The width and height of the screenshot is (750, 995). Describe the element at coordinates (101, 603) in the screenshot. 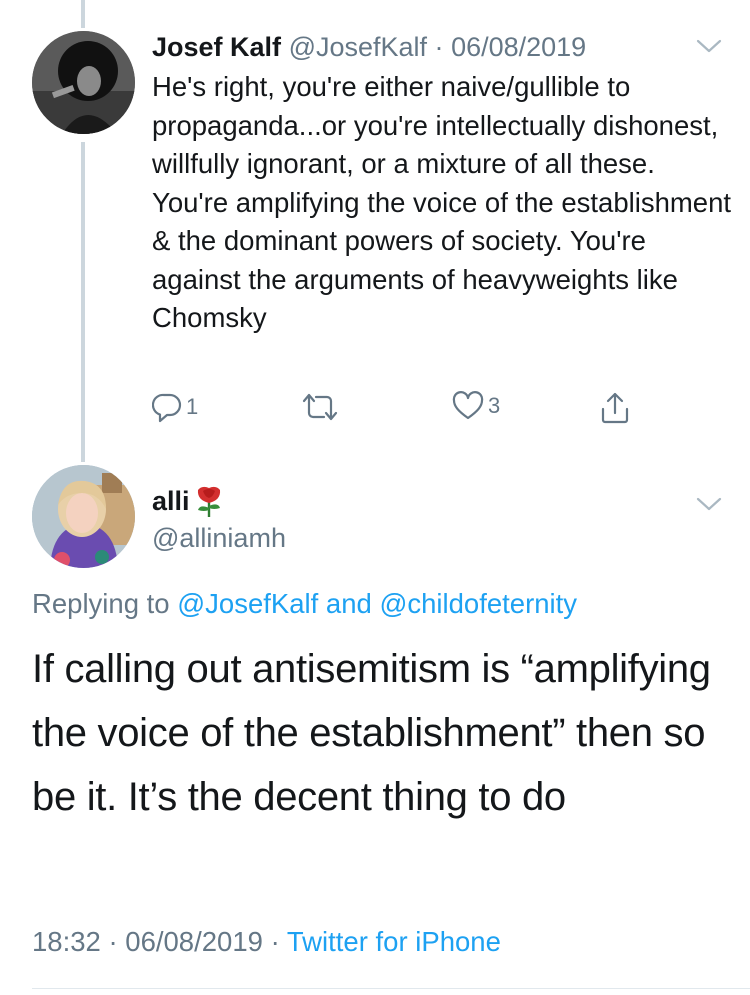

I see `replying-prefix: Replying to` at that location.